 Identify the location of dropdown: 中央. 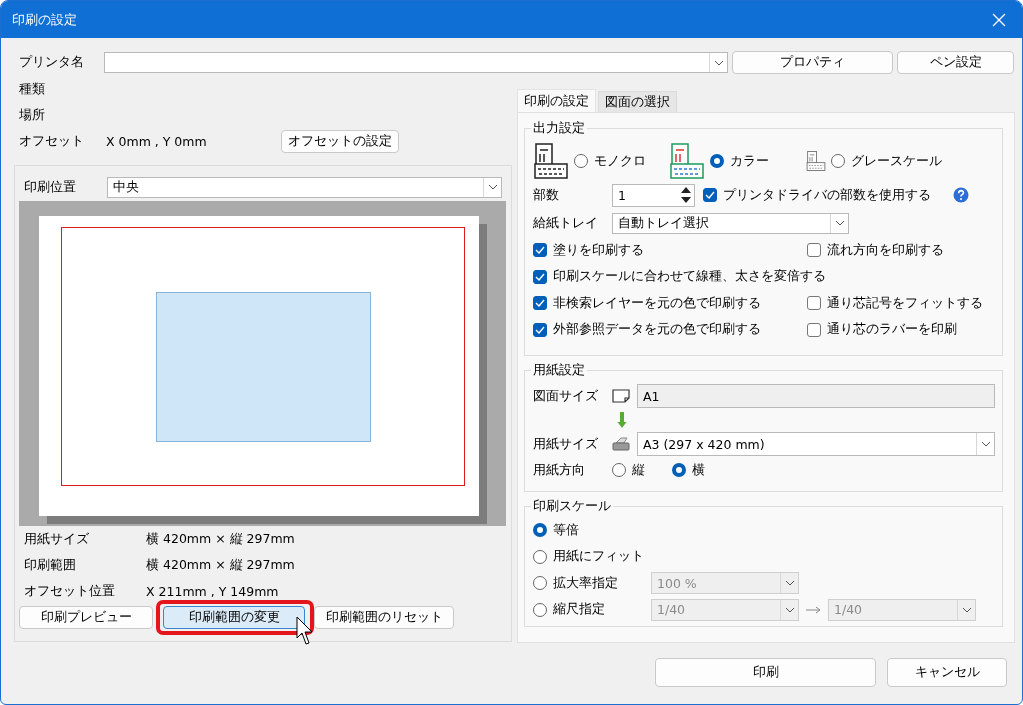
(304, 187).